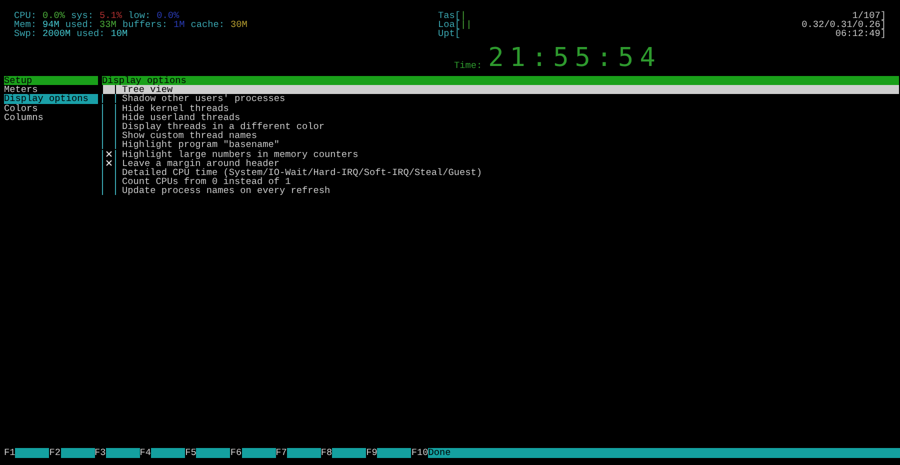  I want to click on option-label: Hide userland threads, so click(181, 117).